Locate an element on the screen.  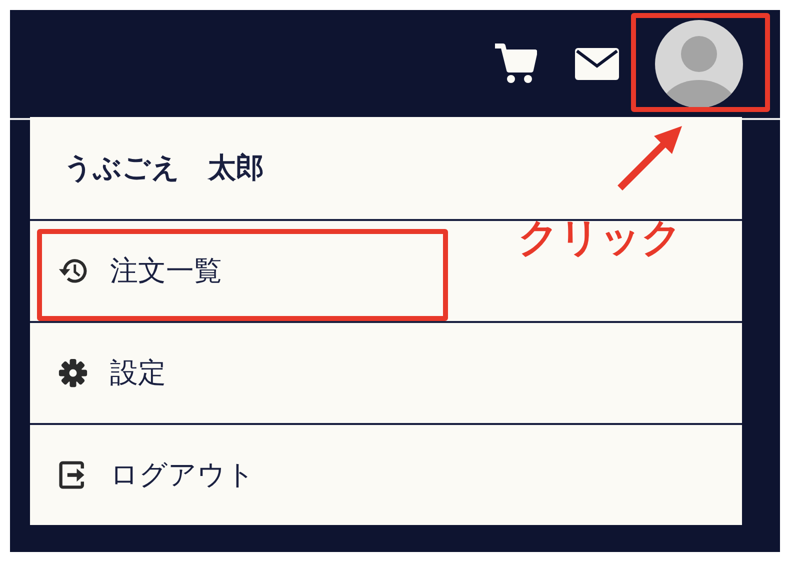
user-name: うぶごえ 太郎 is located at coordinates (163, 168).